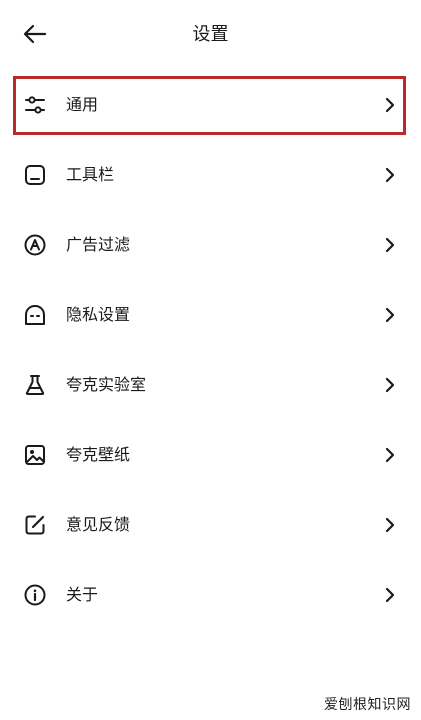 This screenshot has height=720, width=421. What do you see at coordinates (35, 105) in the screenshot?
I see `sliders-icon` at bounding box center [35, 105].